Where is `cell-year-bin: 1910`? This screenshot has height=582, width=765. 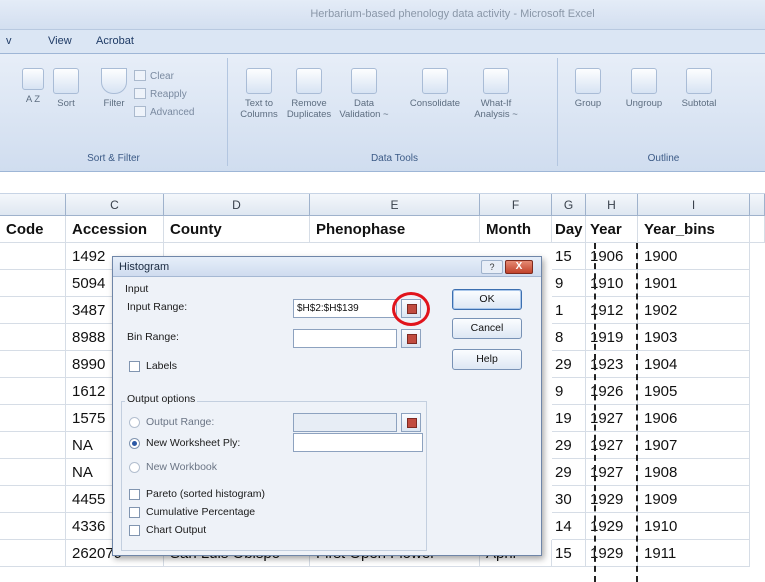 cell-year-bin: 1910 is located at coordinates (694, 526).